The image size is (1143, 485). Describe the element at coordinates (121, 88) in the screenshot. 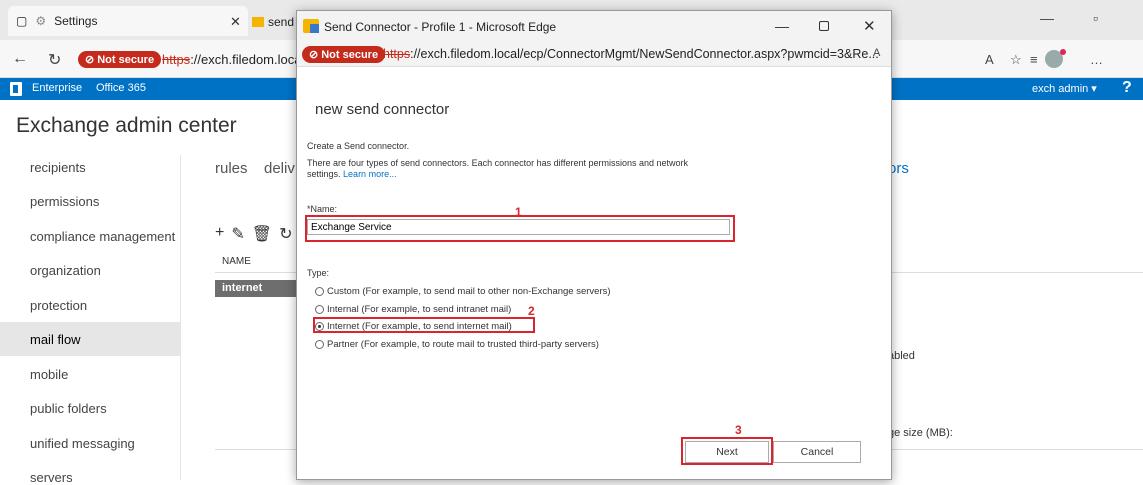

I see `office365-link: Office 365` at that location.